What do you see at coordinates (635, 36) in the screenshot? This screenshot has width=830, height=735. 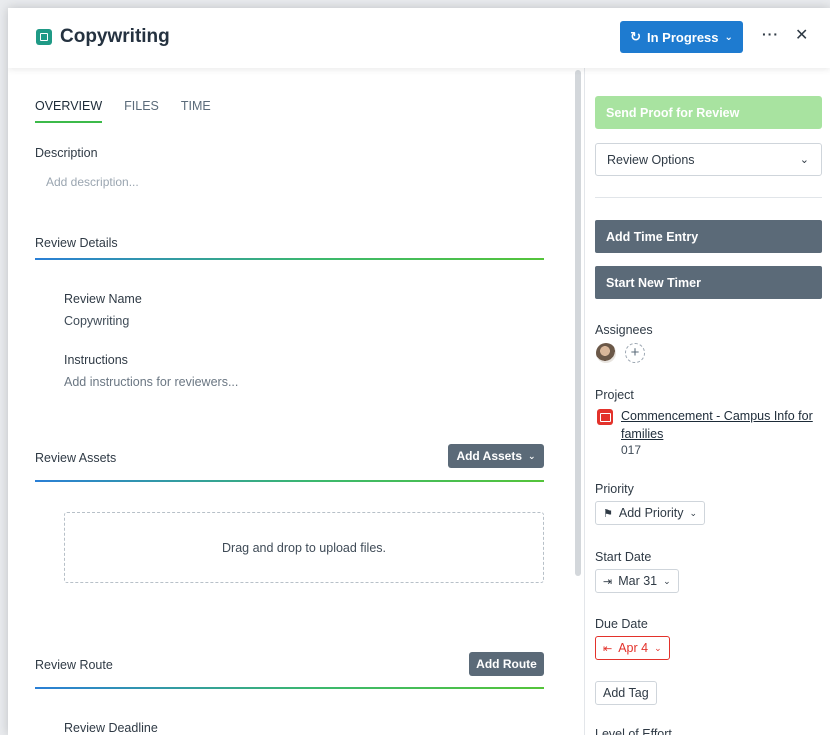 I see `progress-icon: ↻` at bounding box center [635, 36].